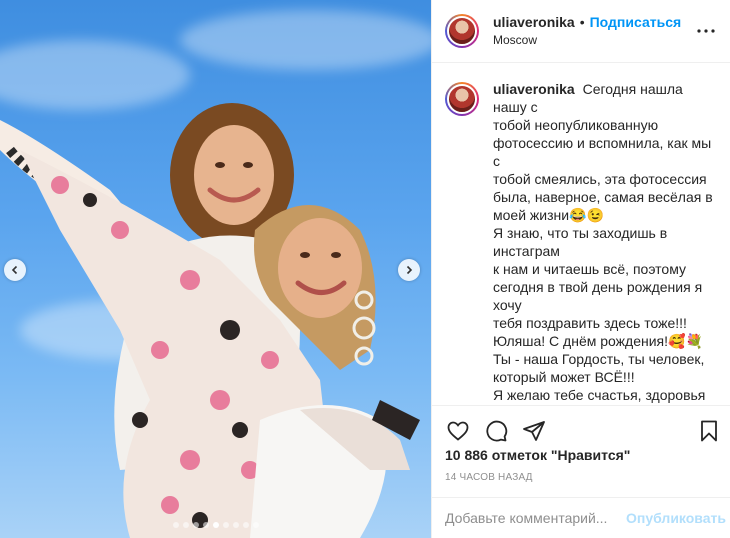  Describe the element at coordinates (602, 152) in the screenshot. I see `caption-line: фотосессию и вспомнила, как мы с` at that location.